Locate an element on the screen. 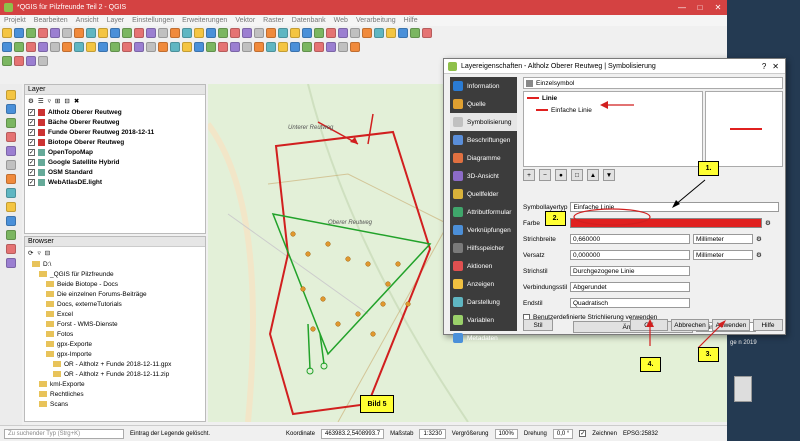 The image size is (800, 441). highlight-ellipse is located at coordinates (612, 217).